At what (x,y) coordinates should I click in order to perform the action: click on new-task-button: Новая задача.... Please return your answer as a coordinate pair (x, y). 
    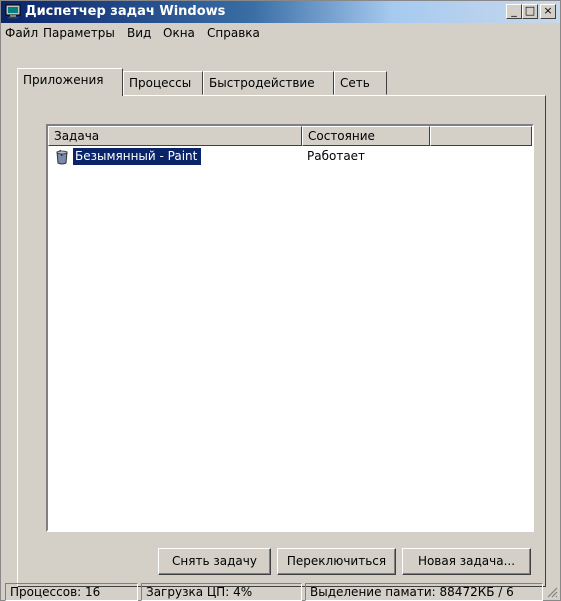
    Looking at the image, I should click on (466, 561).